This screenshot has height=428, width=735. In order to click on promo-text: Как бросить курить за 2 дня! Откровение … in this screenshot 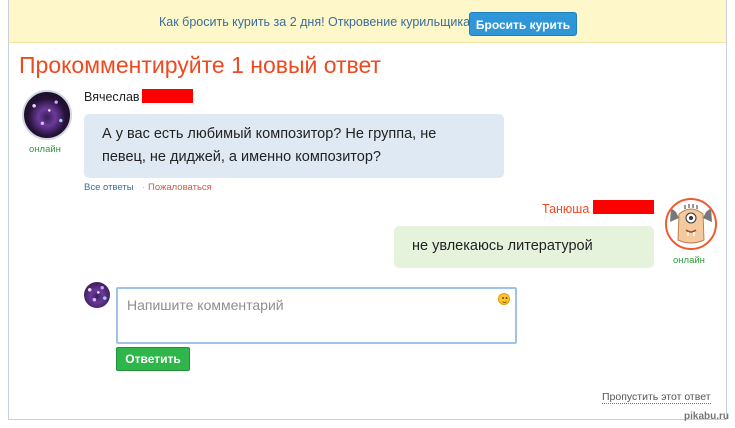, I will do `click(316, 22)`.